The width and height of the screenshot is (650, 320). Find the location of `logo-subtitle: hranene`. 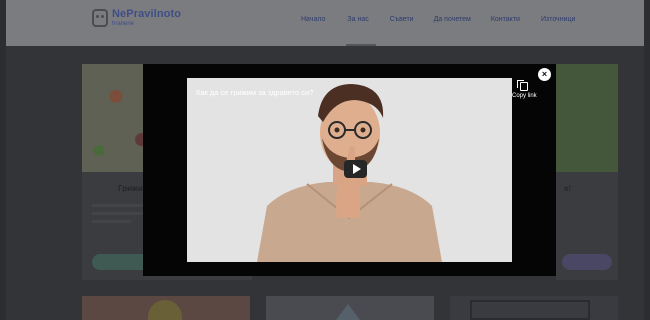

logo-subtitle: hranene is located at coordinates (123, 24).